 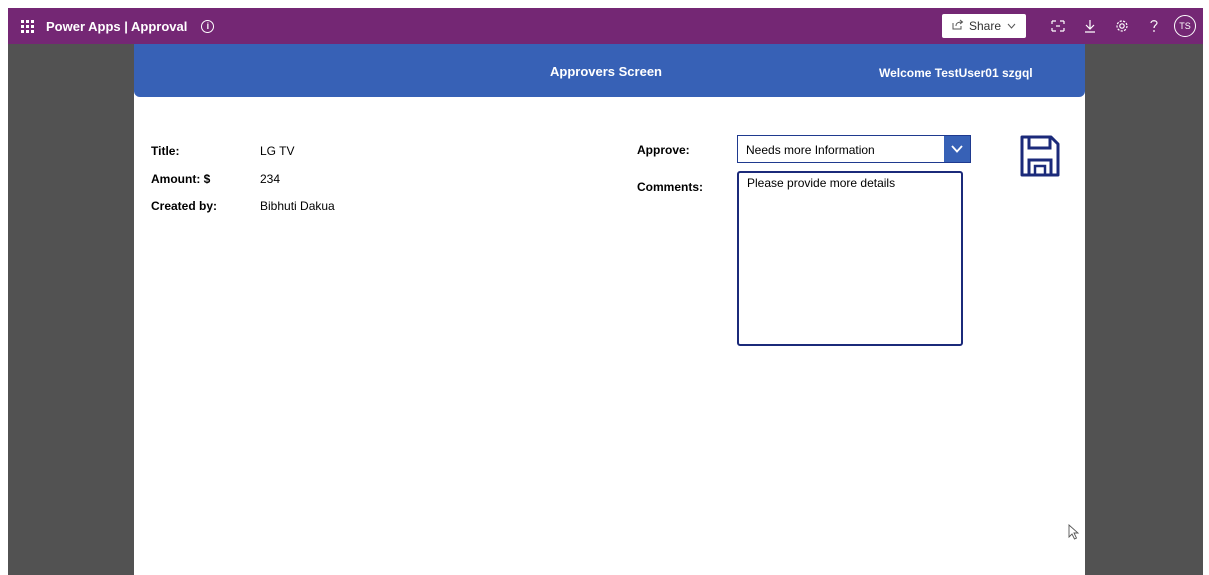 I want to click on canvas-gutter-right, so click(x=1144, y=309).